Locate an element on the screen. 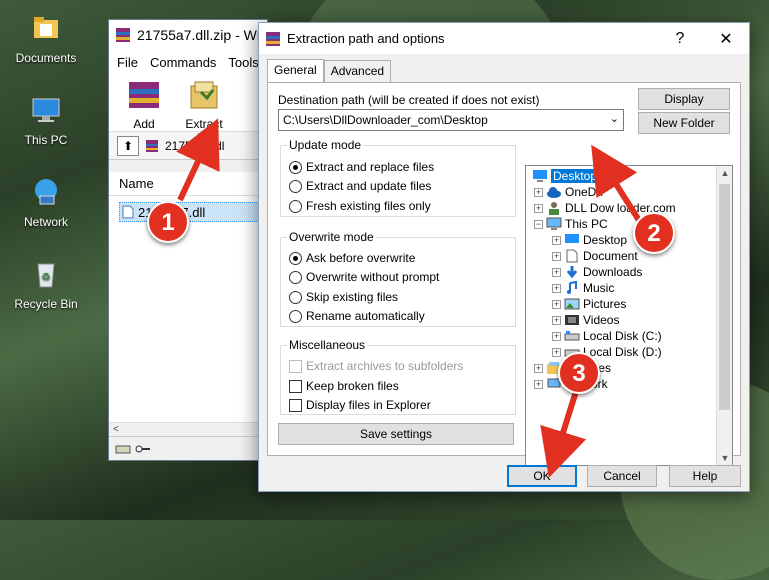 The image size is (769, 580). annotation-badge-3: 3 is located at coordinates (579, 373).